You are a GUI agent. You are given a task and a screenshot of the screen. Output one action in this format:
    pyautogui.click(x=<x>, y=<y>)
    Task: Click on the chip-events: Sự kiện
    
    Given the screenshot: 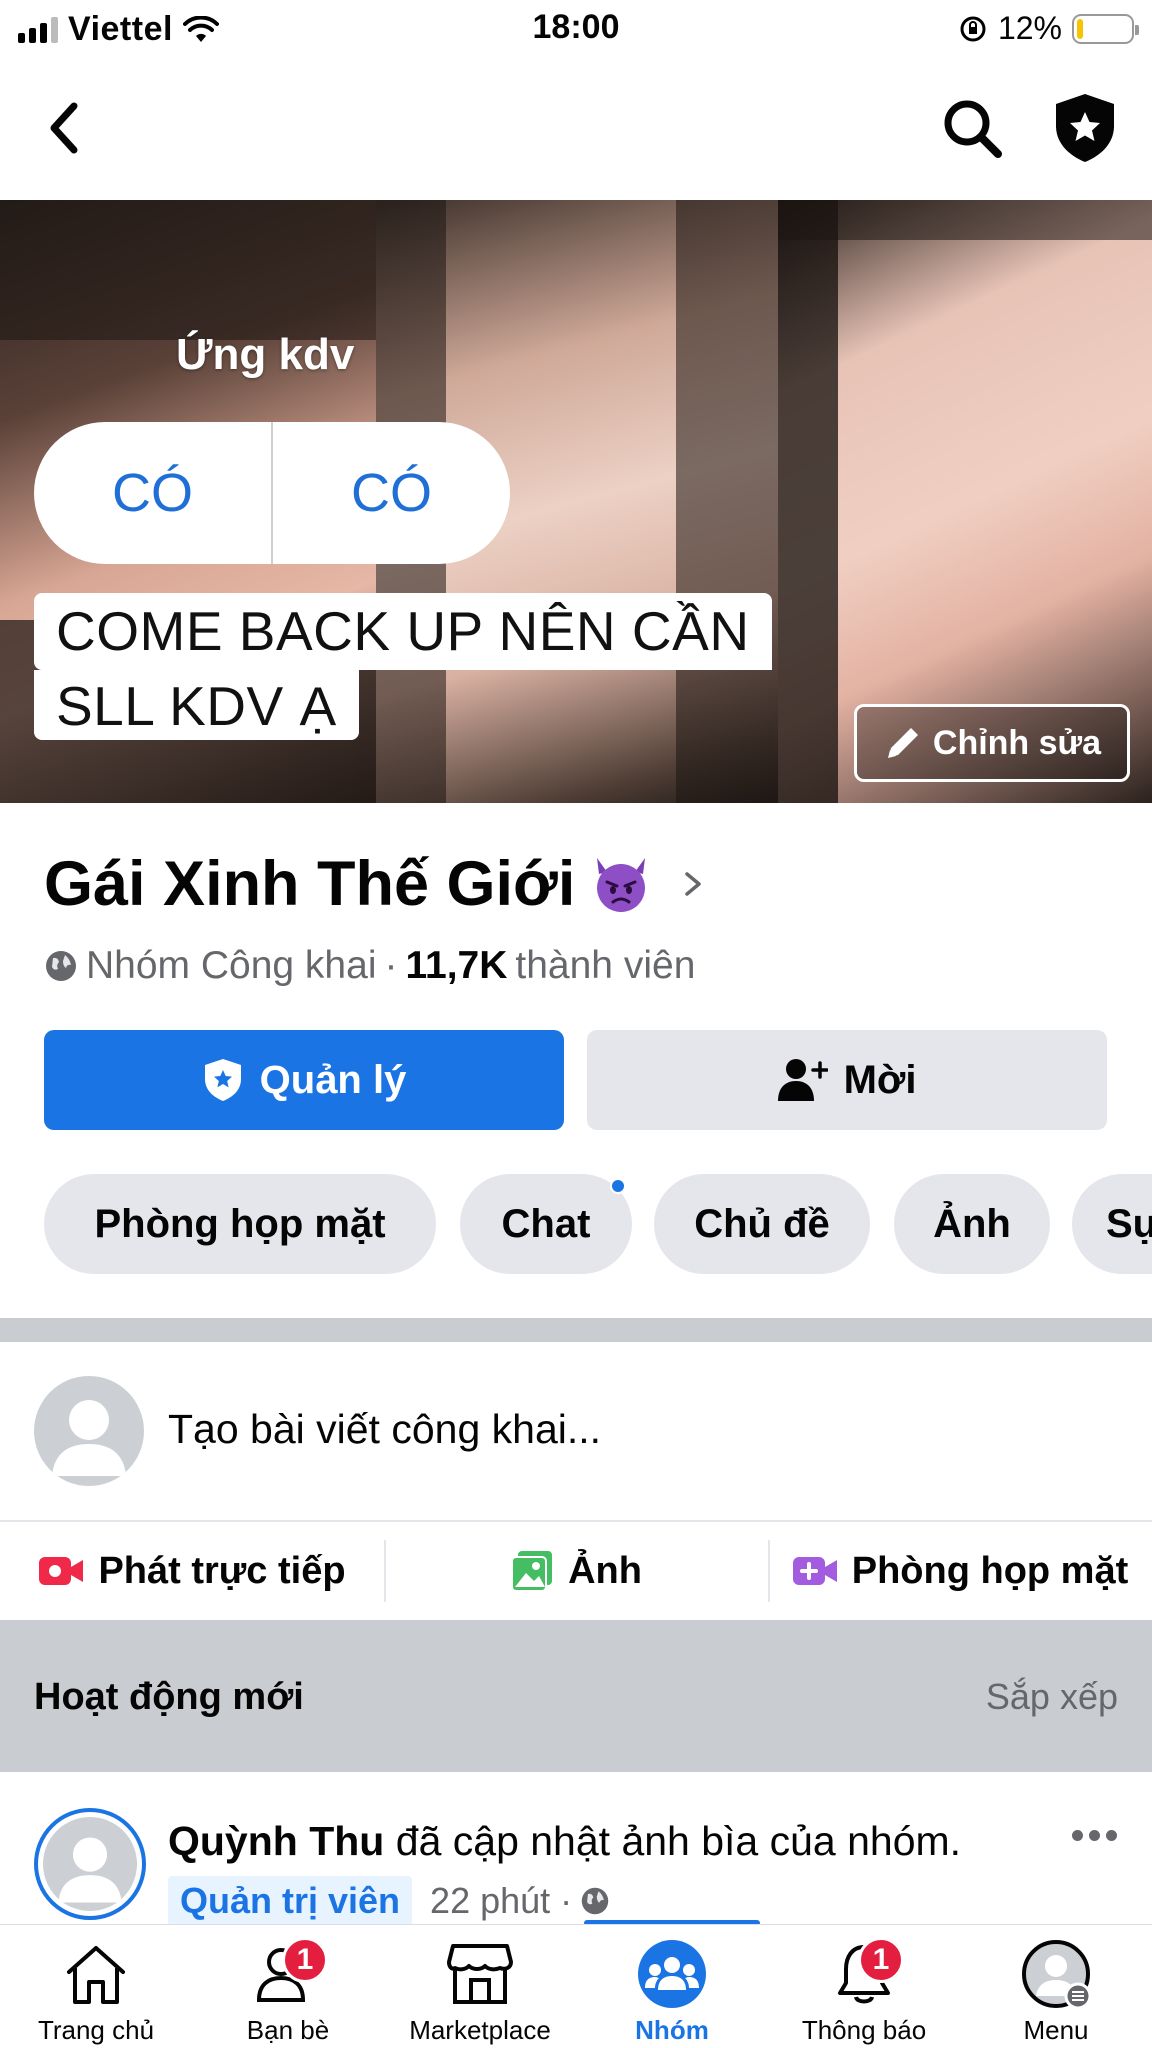 What is the action you would take?
    pyautogui.click(x=1112, y=1224)
    